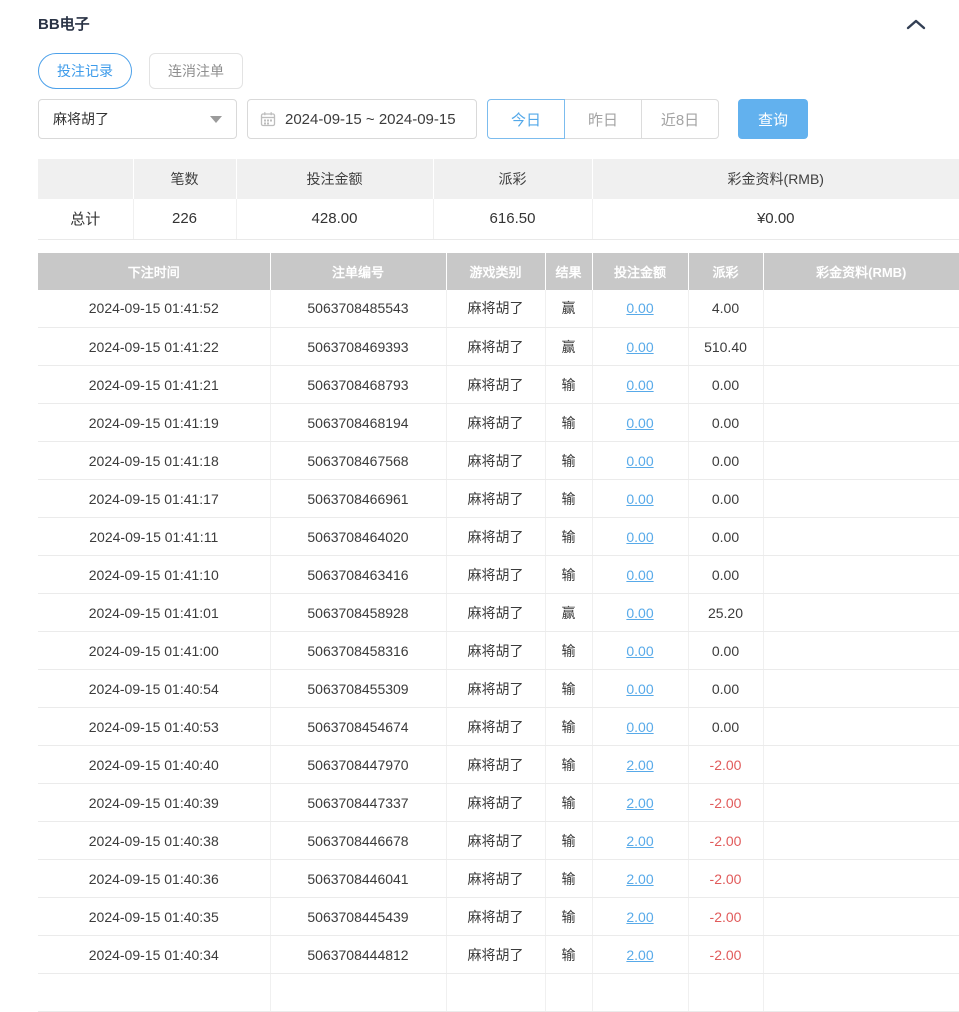 This screenshot has height=1012, width=959. I want to click on summary-count-value: 226, so click(184, 219).